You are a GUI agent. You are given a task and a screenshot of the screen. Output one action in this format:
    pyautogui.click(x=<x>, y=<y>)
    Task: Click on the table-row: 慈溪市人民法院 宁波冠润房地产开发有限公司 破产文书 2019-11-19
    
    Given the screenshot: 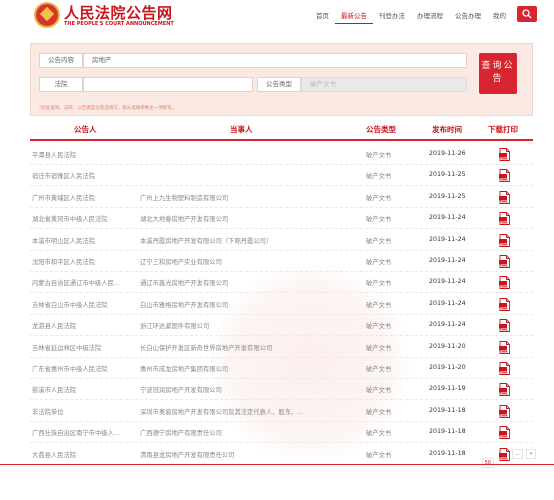 What is the action you would take?
    pyautogui.click(x=281, y=390)
    